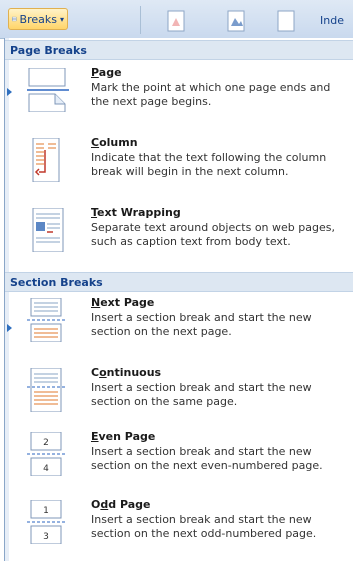 The height and width of the screenshot is (570, 353). What do you see at coordinates (140, 20) in the screenshot?
I see `ribbon-separator` at bounding box center [140, 20].